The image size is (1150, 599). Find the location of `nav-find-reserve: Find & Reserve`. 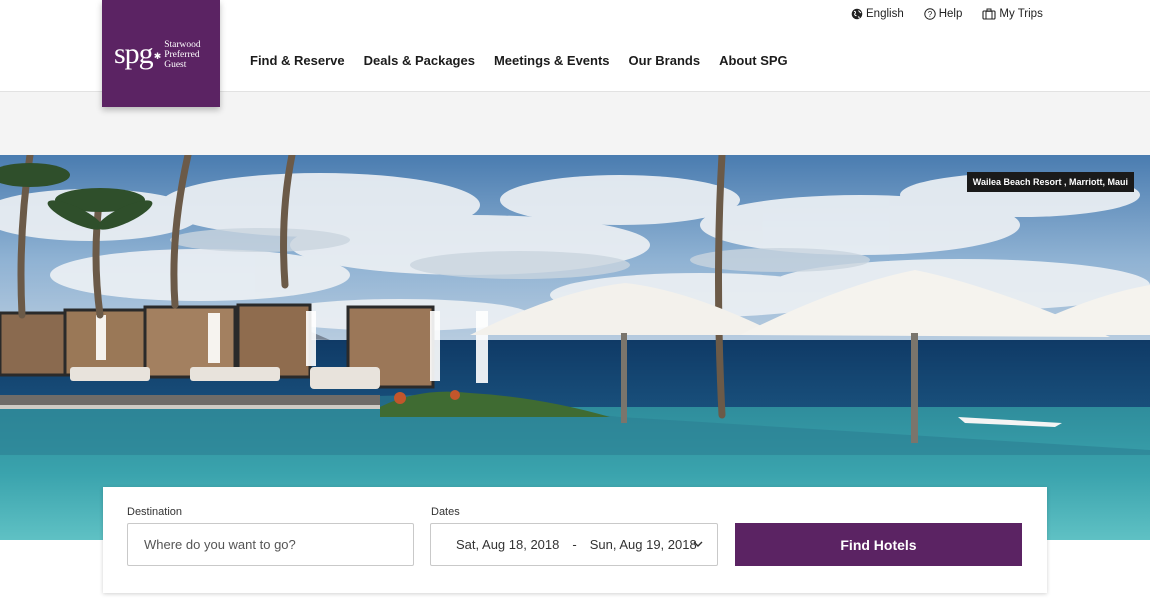

nav-find-reserve: Find & Reserve is located at coordinates (297, 60).